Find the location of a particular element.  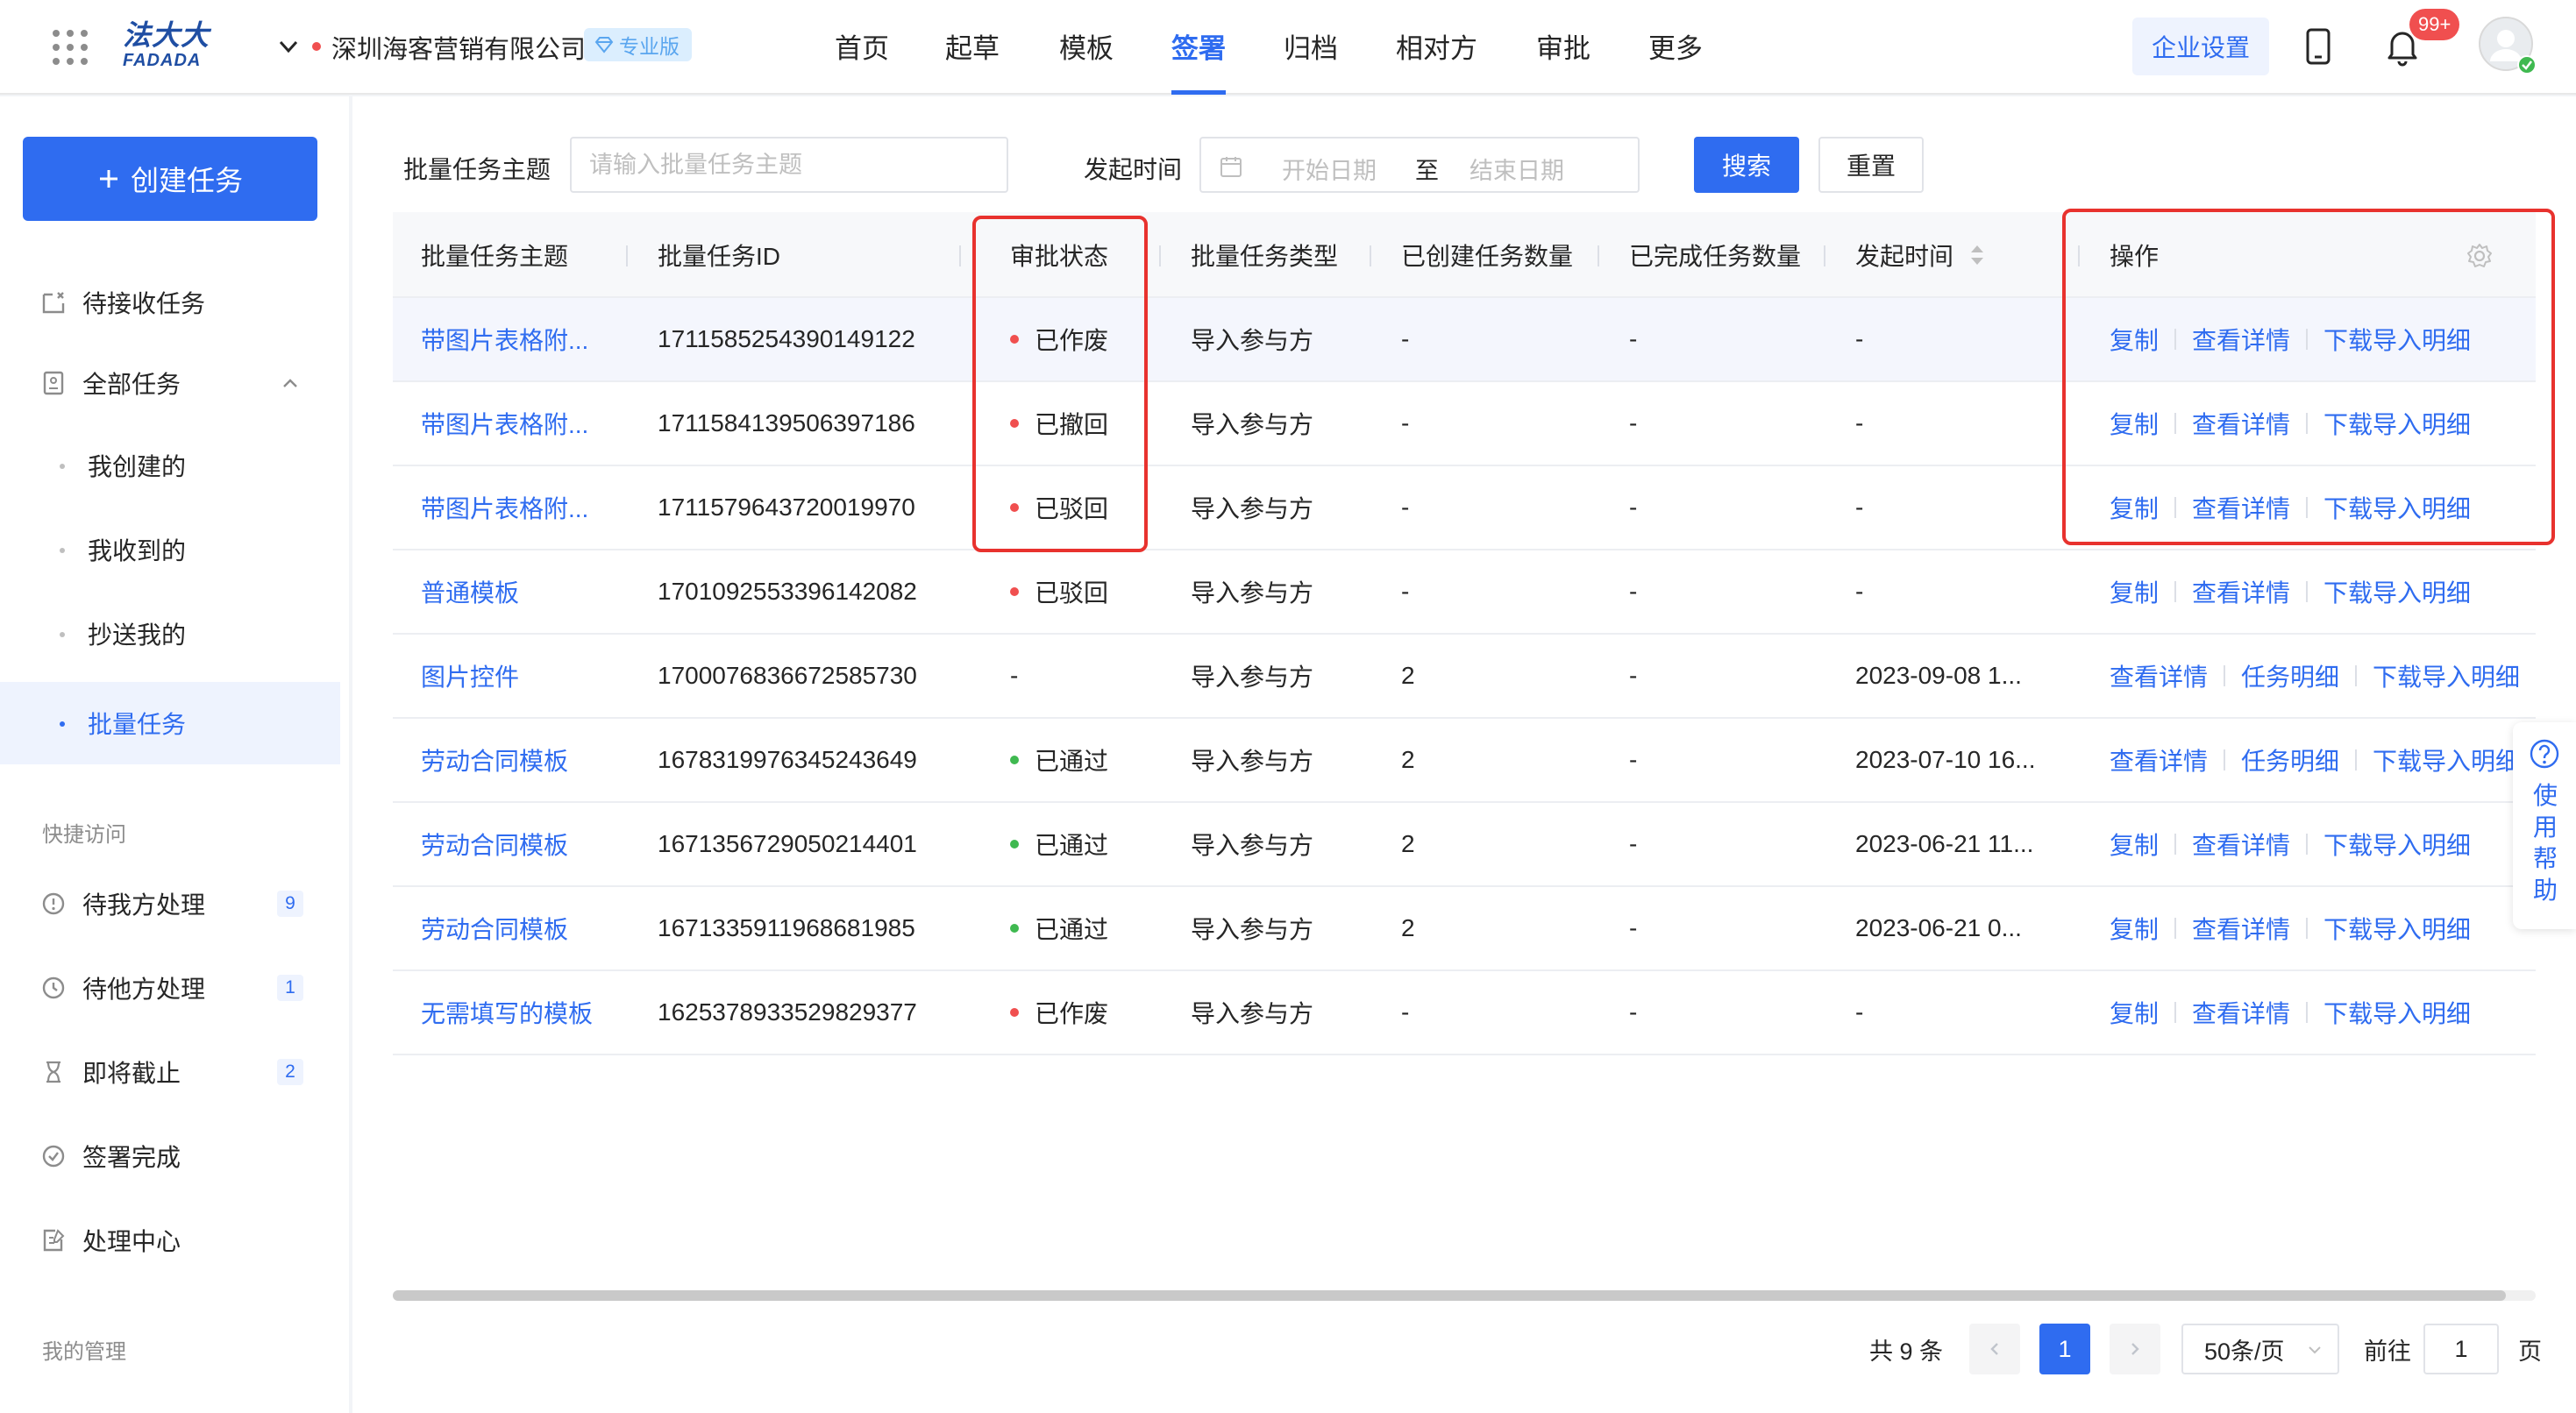

nav-template: 模板 is located at coordinates (1086, 61).